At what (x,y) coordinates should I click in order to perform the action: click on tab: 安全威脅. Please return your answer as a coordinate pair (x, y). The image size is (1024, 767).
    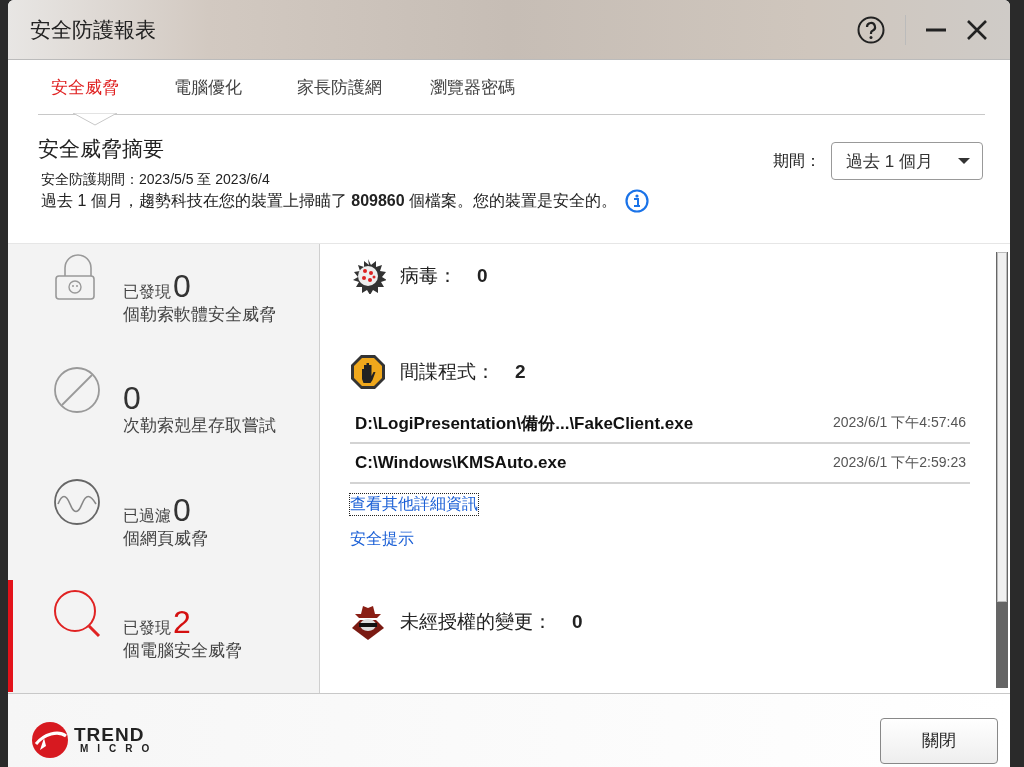
    Looking at the image, I should click on (106, 87).